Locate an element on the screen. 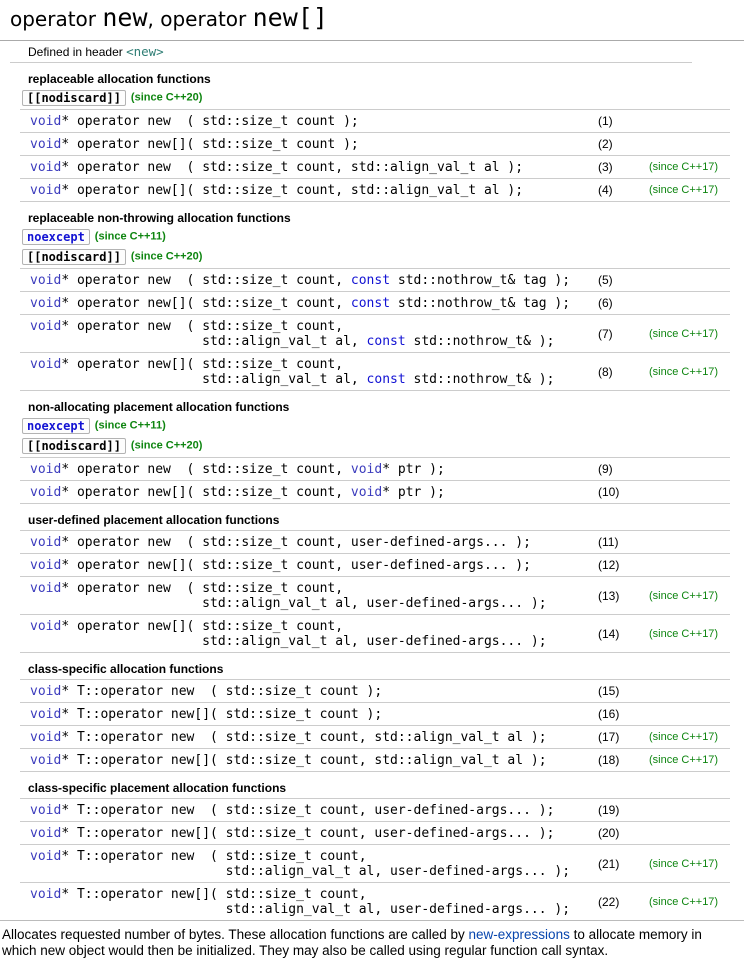 Image resolution: width=744 pixels, height=959 pixels. header-new-link: <new> is located at coordinates (145, 51).